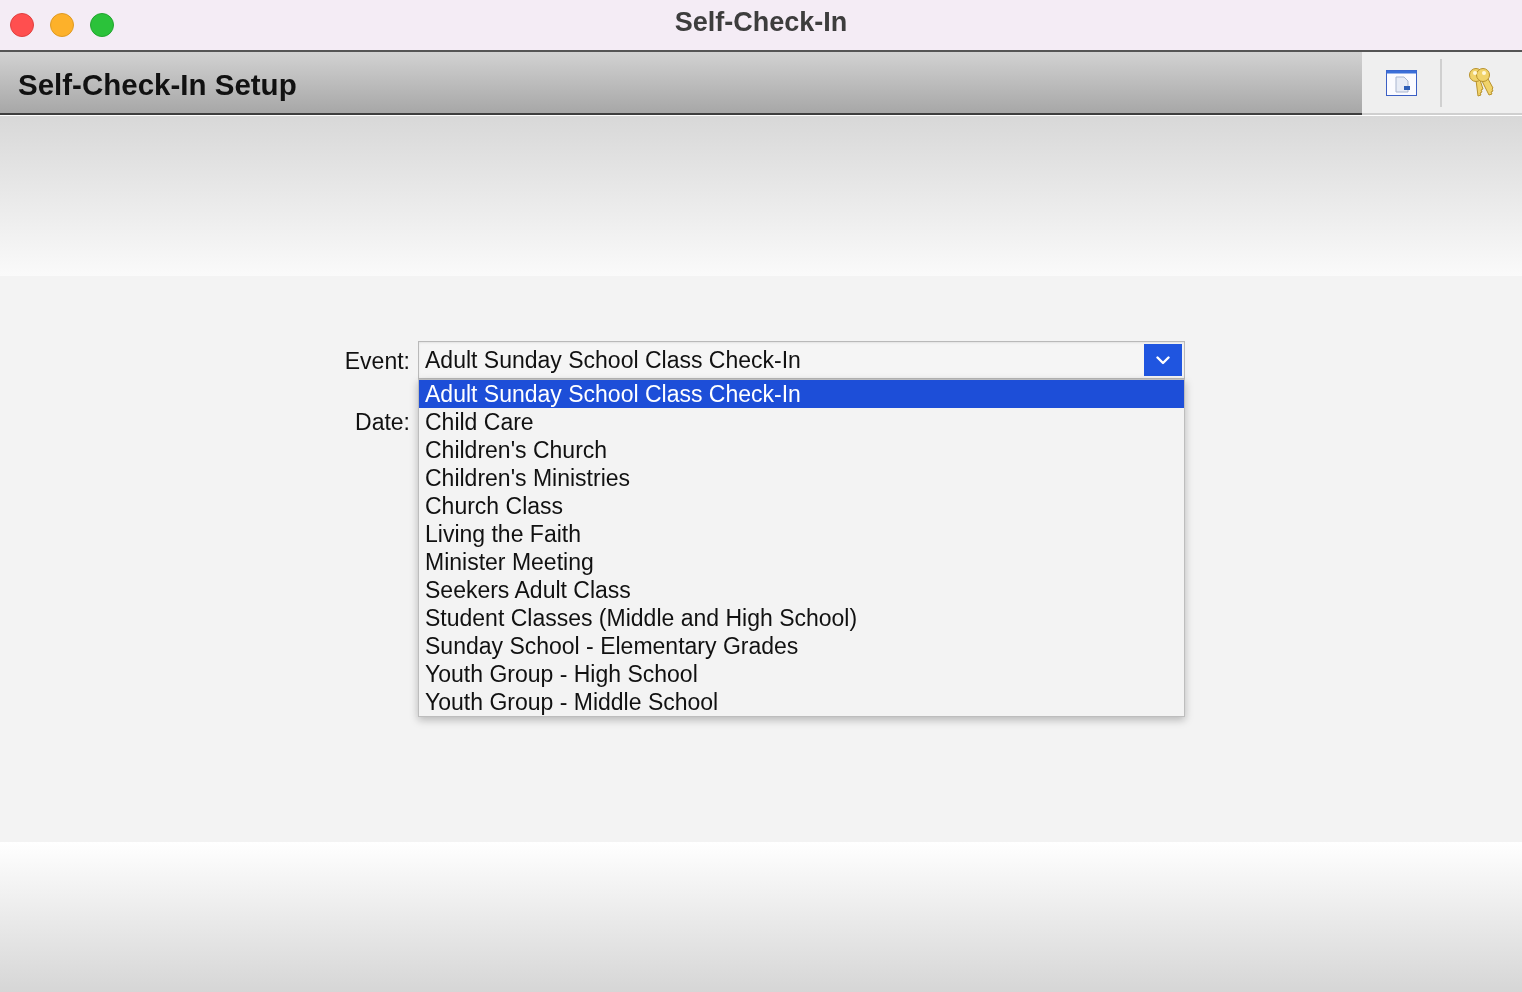  Describe the element at coordinates (801, 422) in the screenshot. I see `dropdown-option: Child Care` at that location.